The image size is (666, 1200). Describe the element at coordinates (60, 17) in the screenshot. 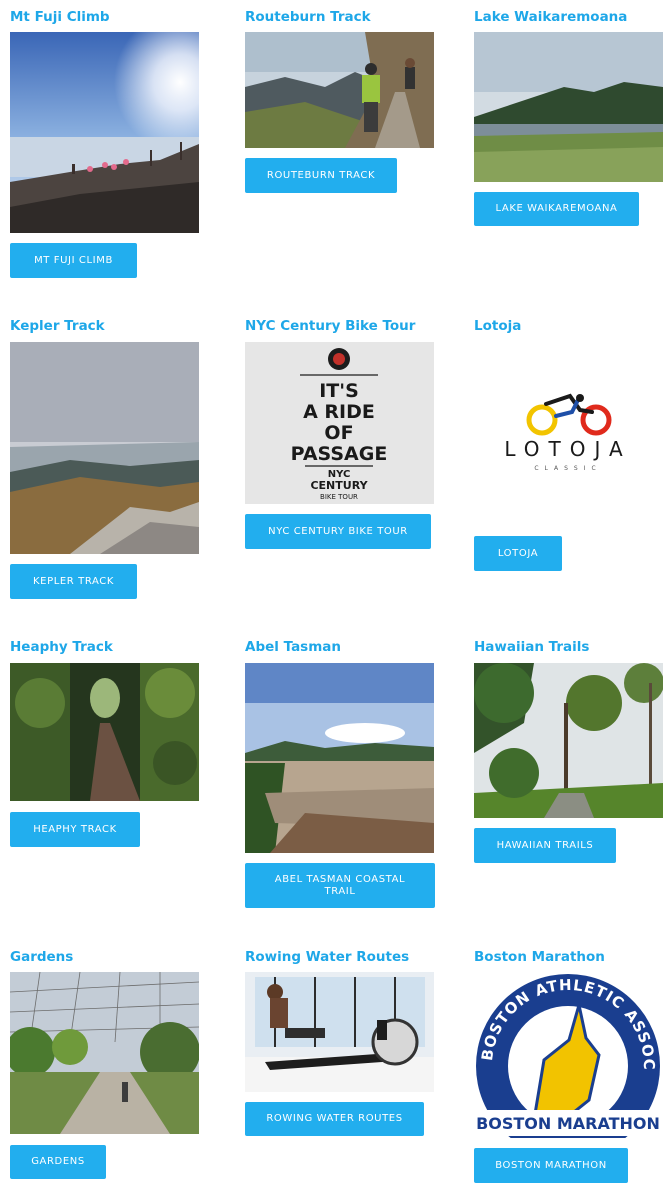

I see `item-title-mt-fuji: Mt Fuji Climb` at that location.